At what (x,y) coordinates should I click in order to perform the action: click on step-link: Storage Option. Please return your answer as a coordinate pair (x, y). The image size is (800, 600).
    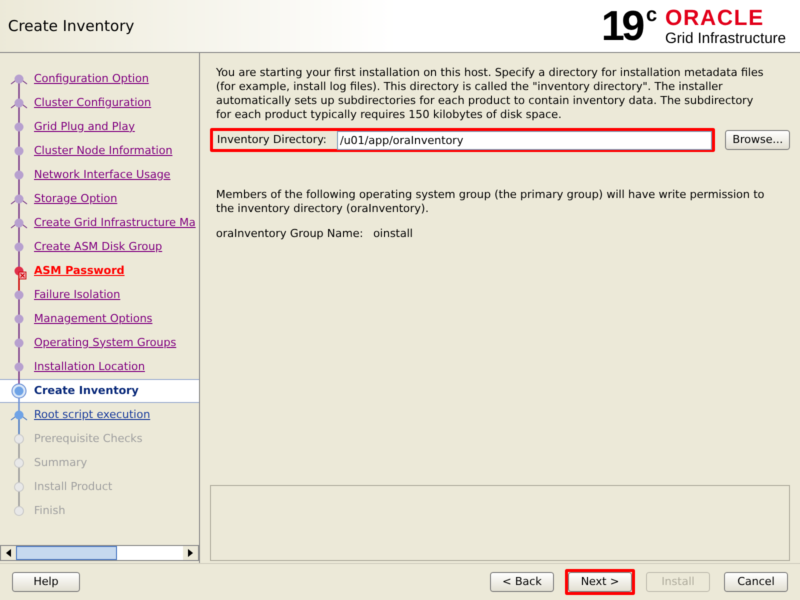
    Looking at the image, I should click on (76, 199).